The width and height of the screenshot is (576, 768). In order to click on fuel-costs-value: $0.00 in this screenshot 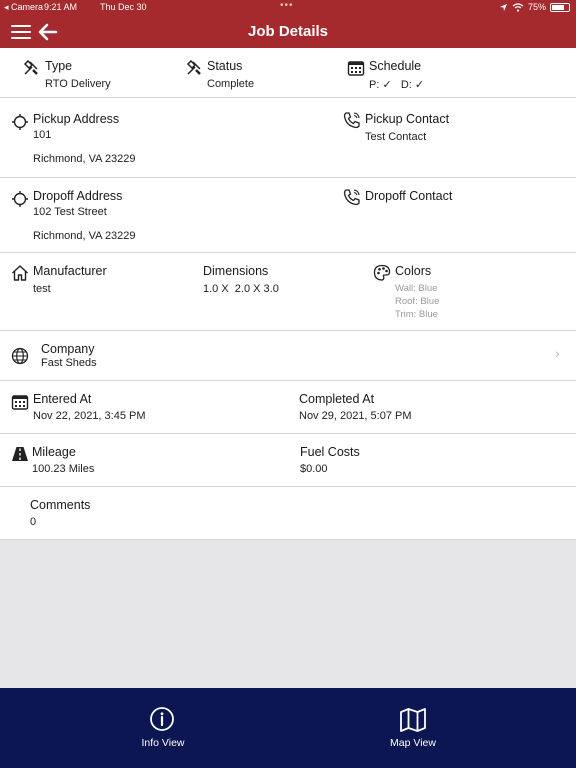, I will do `click(314, 469)`.